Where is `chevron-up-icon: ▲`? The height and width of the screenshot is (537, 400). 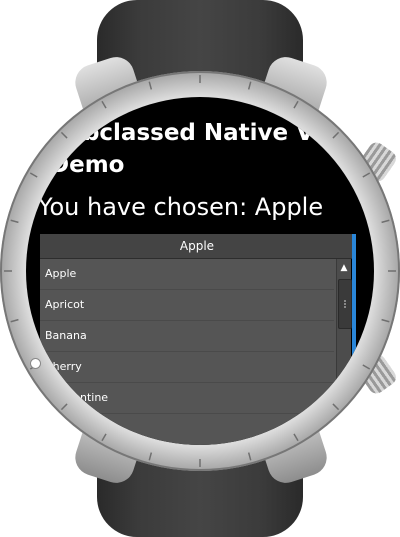
chevron-up-icon: ▲ is located at coordinates (344, 268).